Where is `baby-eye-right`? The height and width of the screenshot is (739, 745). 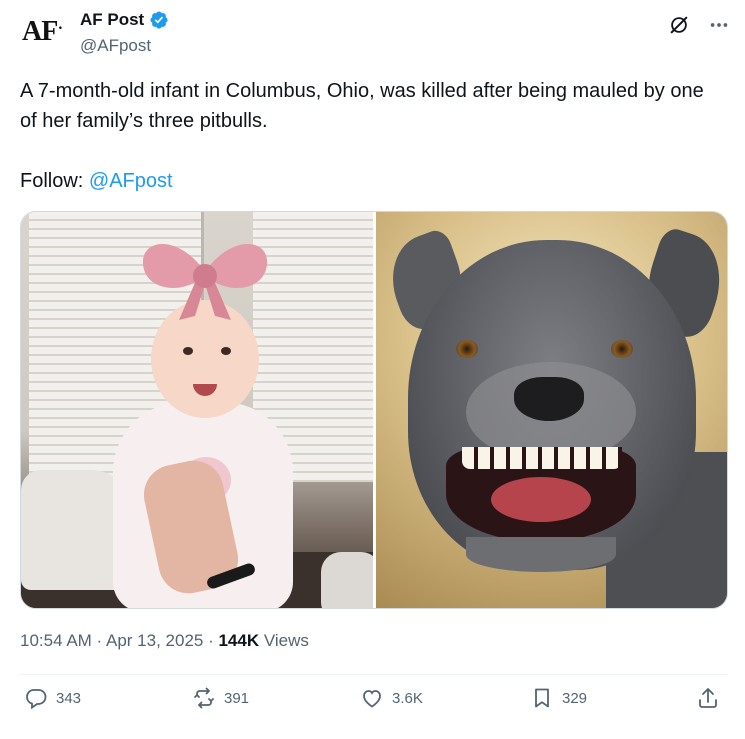
baby-eye-right is located at coordinates (226, 351).